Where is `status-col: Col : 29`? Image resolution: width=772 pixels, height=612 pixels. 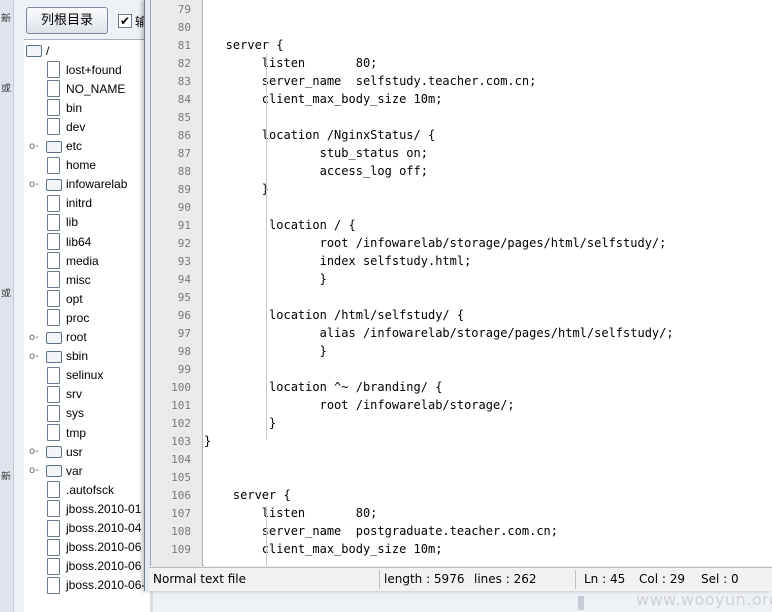
status-col: Col : 29 is located at coordinates (662, 579).